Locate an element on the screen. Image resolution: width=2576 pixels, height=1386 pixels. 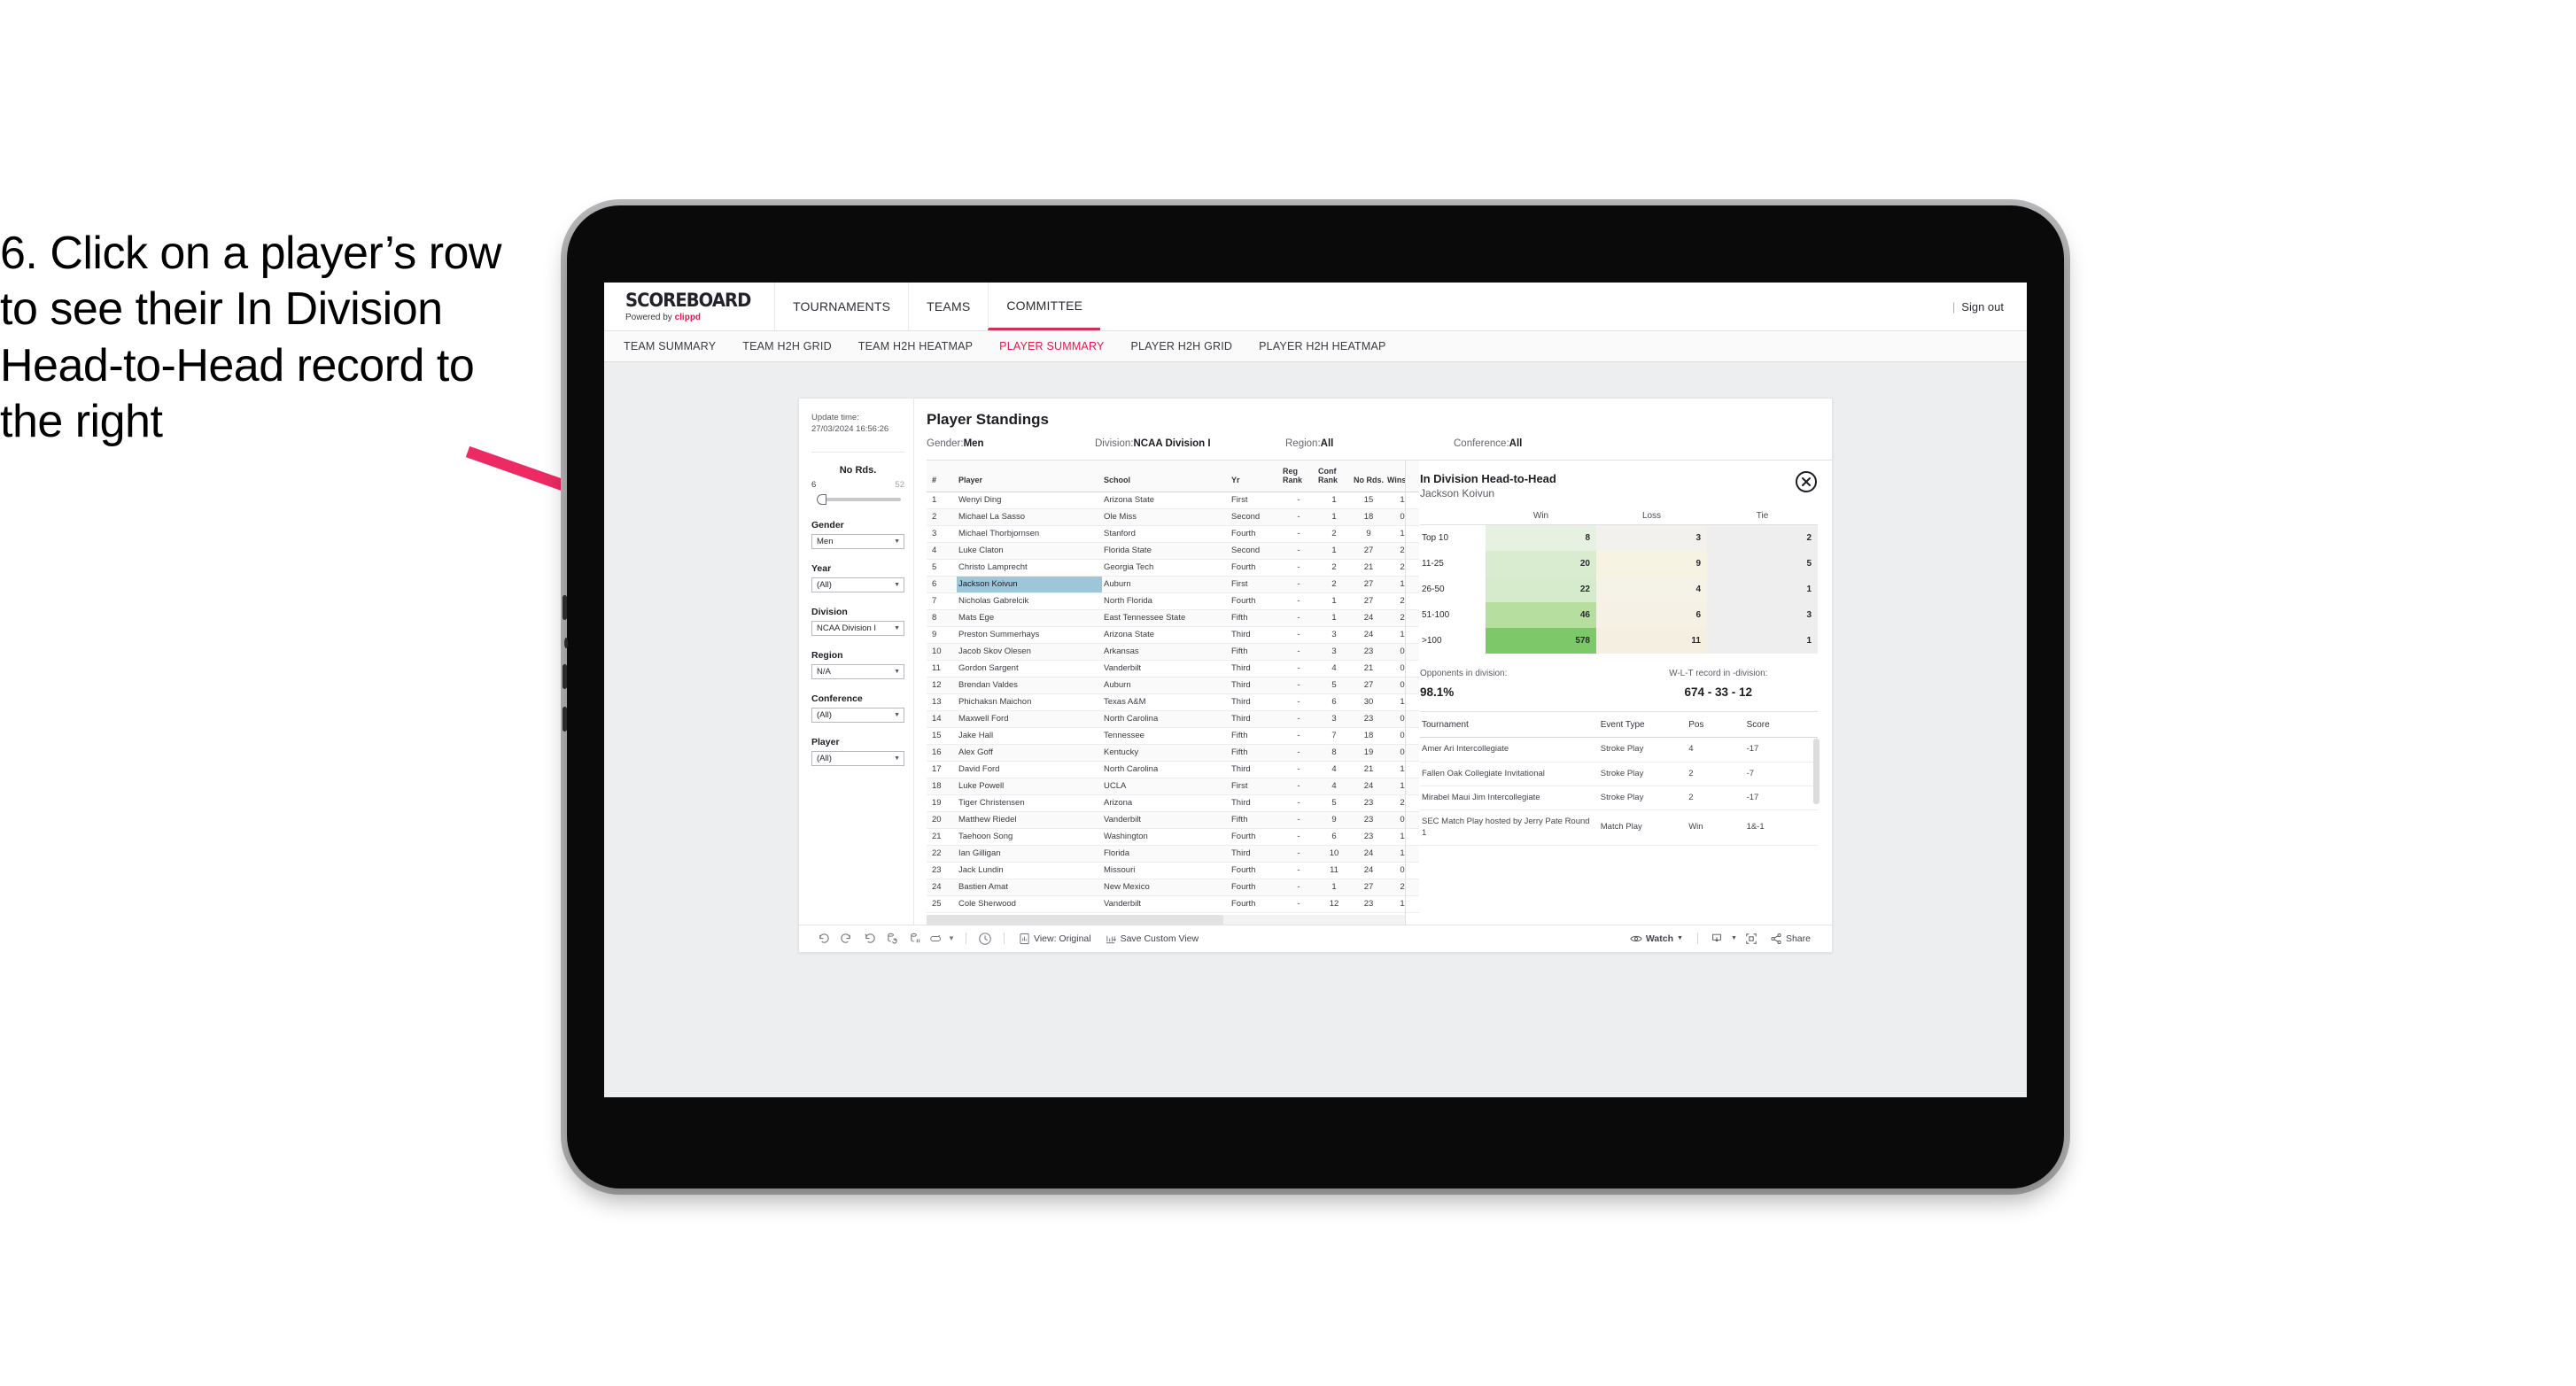
cell-conf: 3 is located at coordinates (1334, 635).